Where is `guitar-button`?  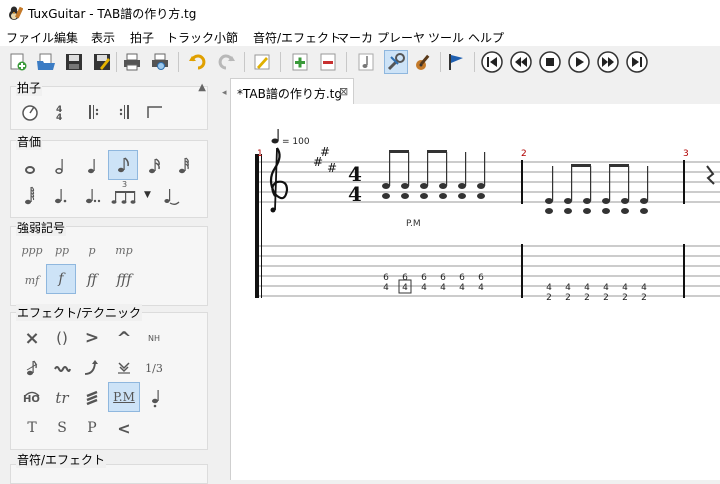 guitar-button is located at coordinates (424, 62).